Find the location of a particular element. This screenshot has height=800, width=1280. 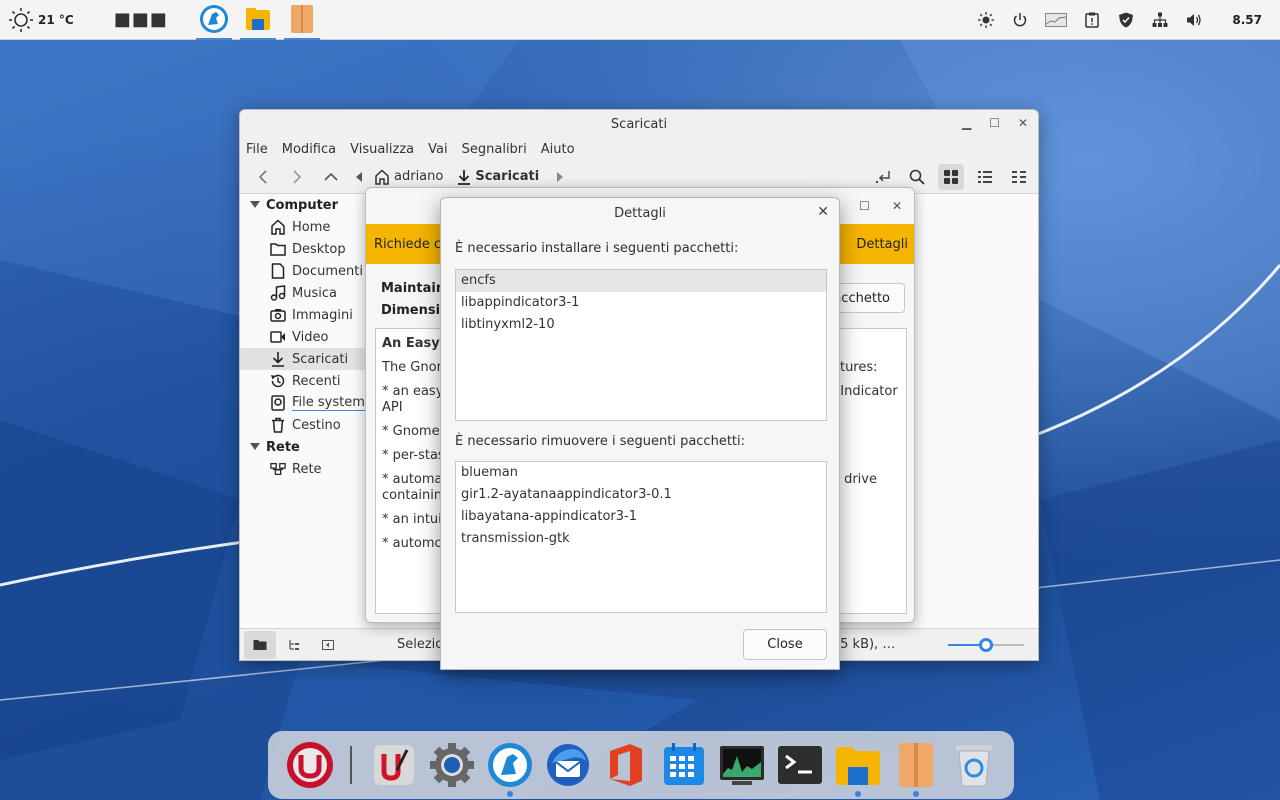

workspaces-indicator: ■■■ is located at coordinates (141, 19).